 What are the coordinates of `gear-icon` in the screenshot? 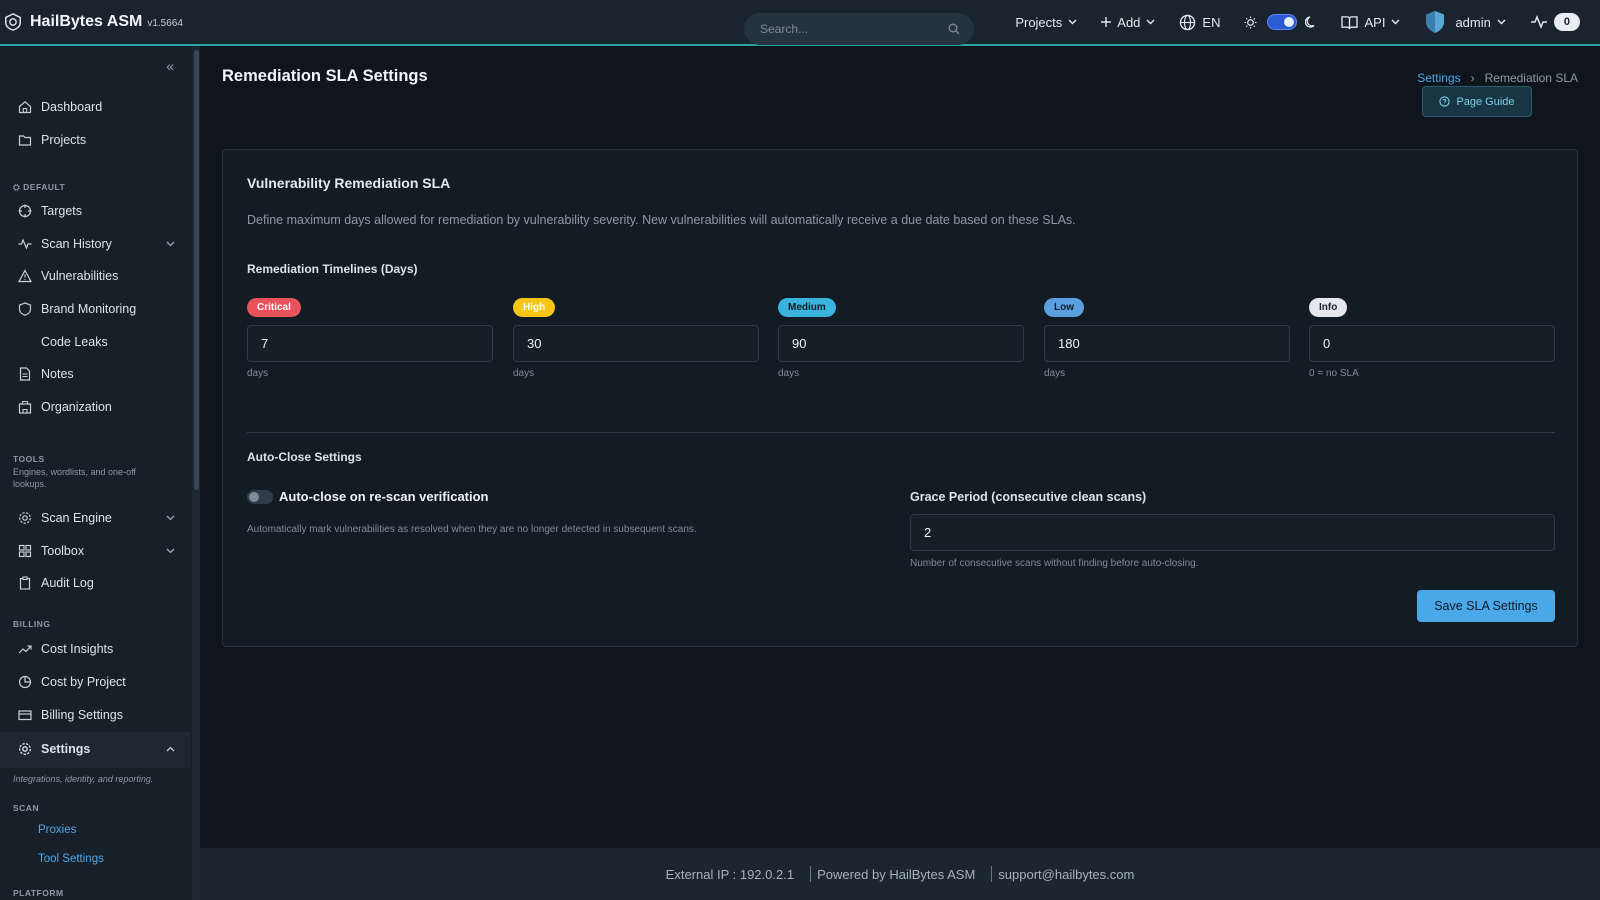 It's located at (25, 518).